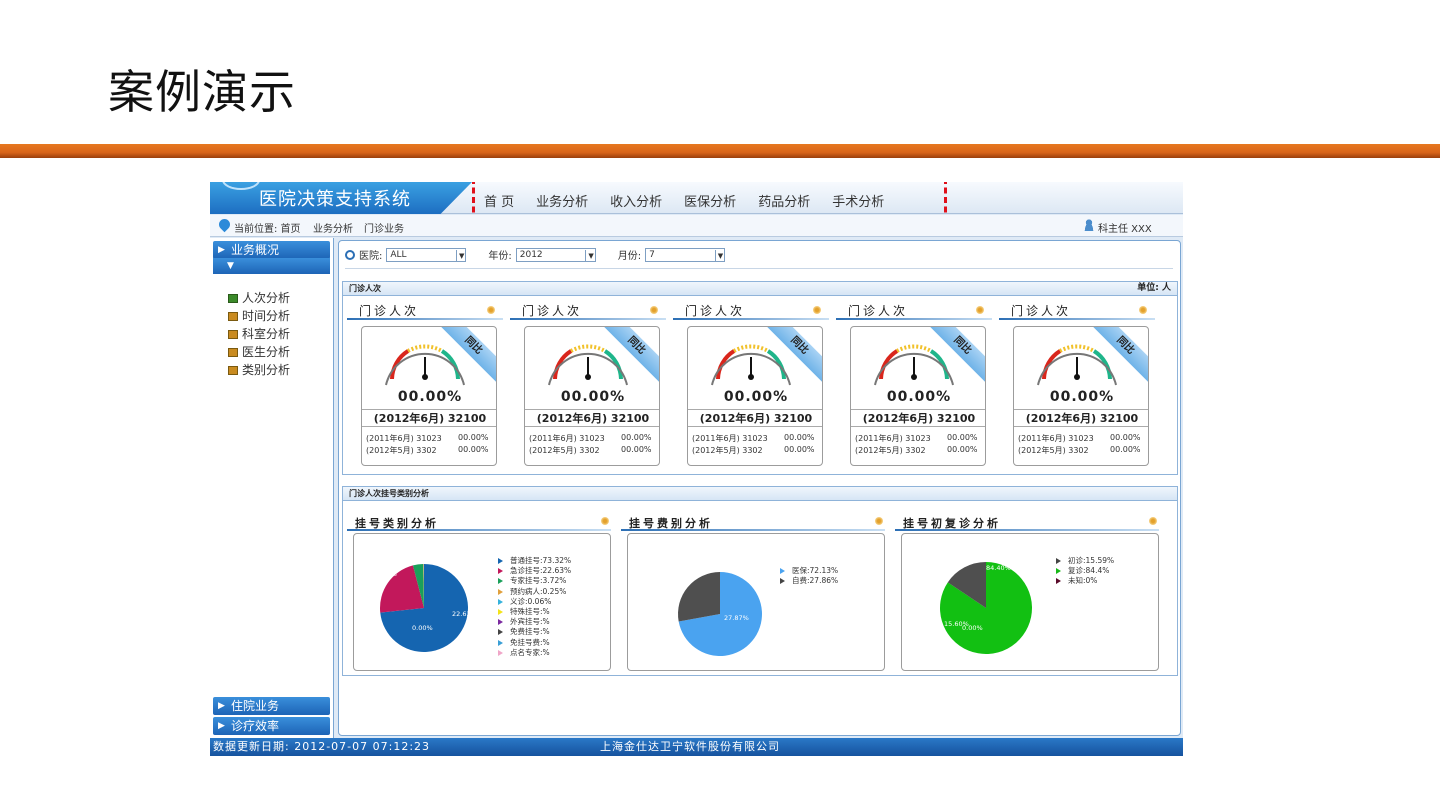  I want to click on legend-item: 特殊挂号:%, so click(533, 612).